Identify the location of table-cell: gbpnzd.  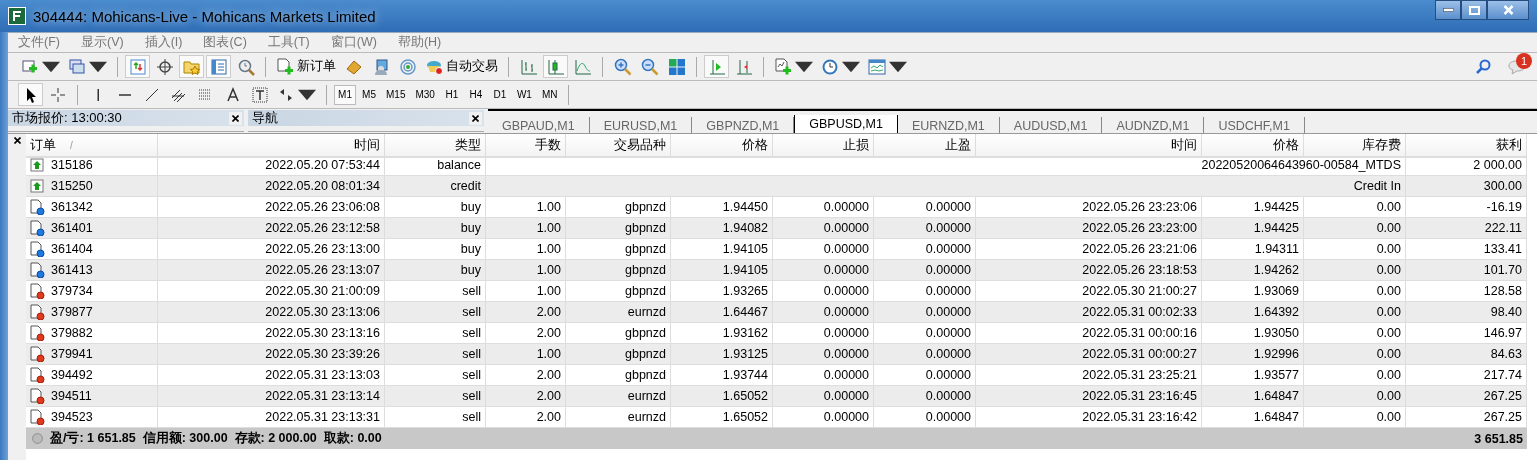
(618, 270).